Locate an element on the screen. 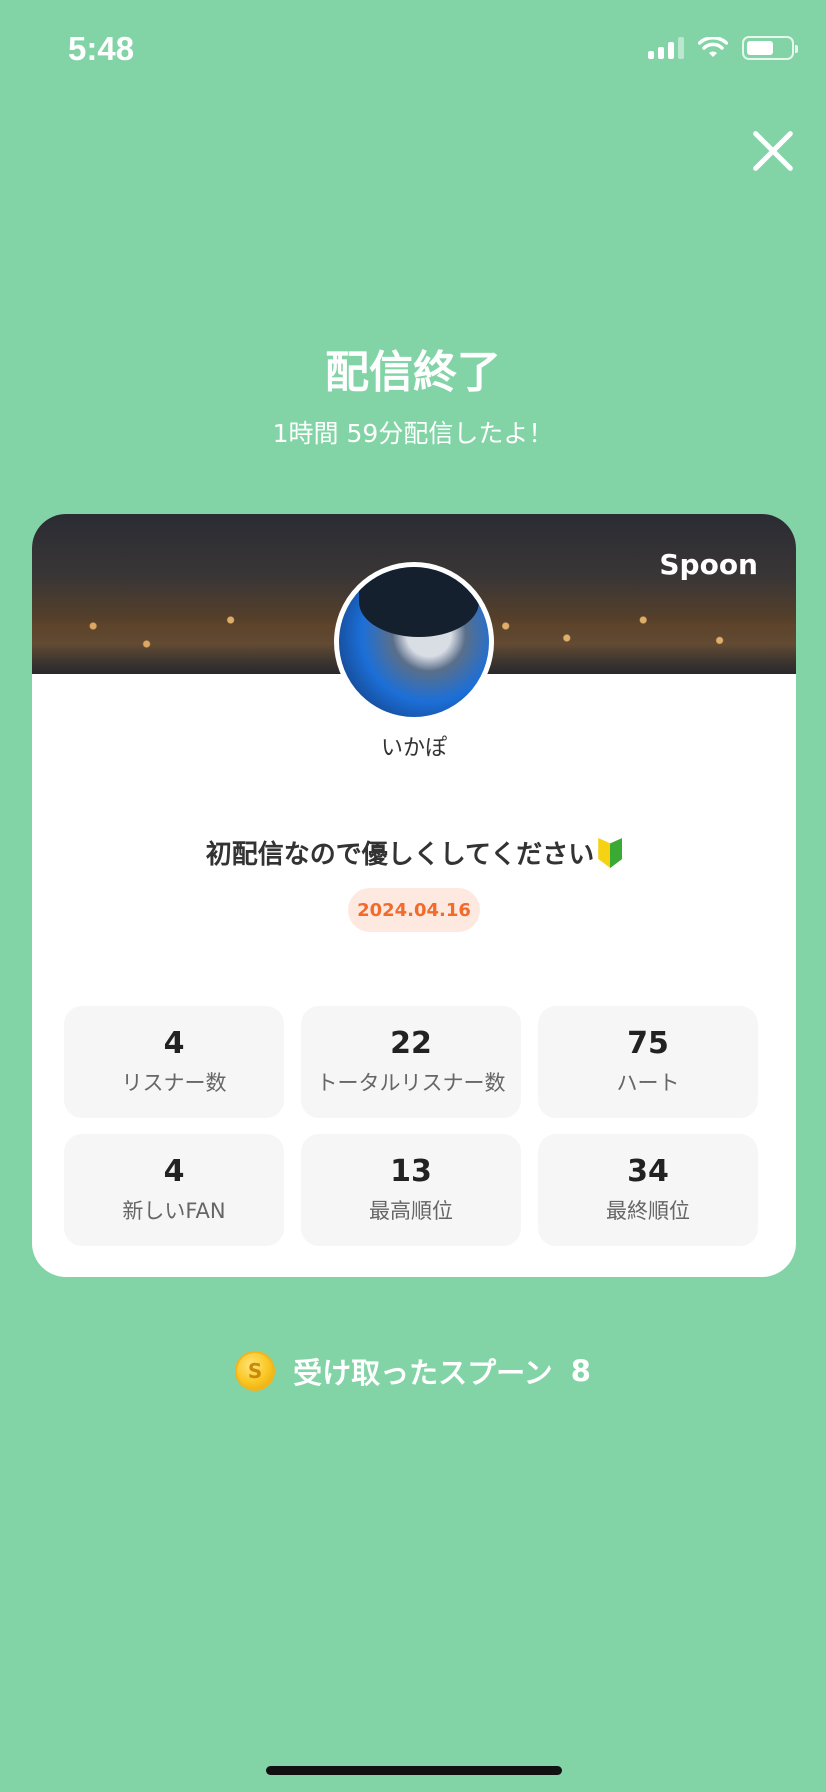  stat-total-listeners: 22 トータルリスナー数 is located at coordinates (411, 1062).